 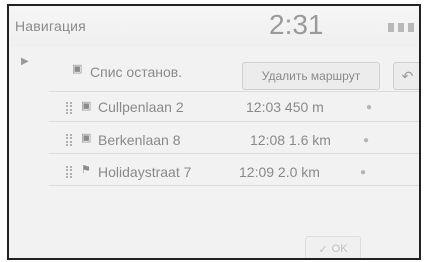 I want to click on signal-icon, so click(x=391, y=27).